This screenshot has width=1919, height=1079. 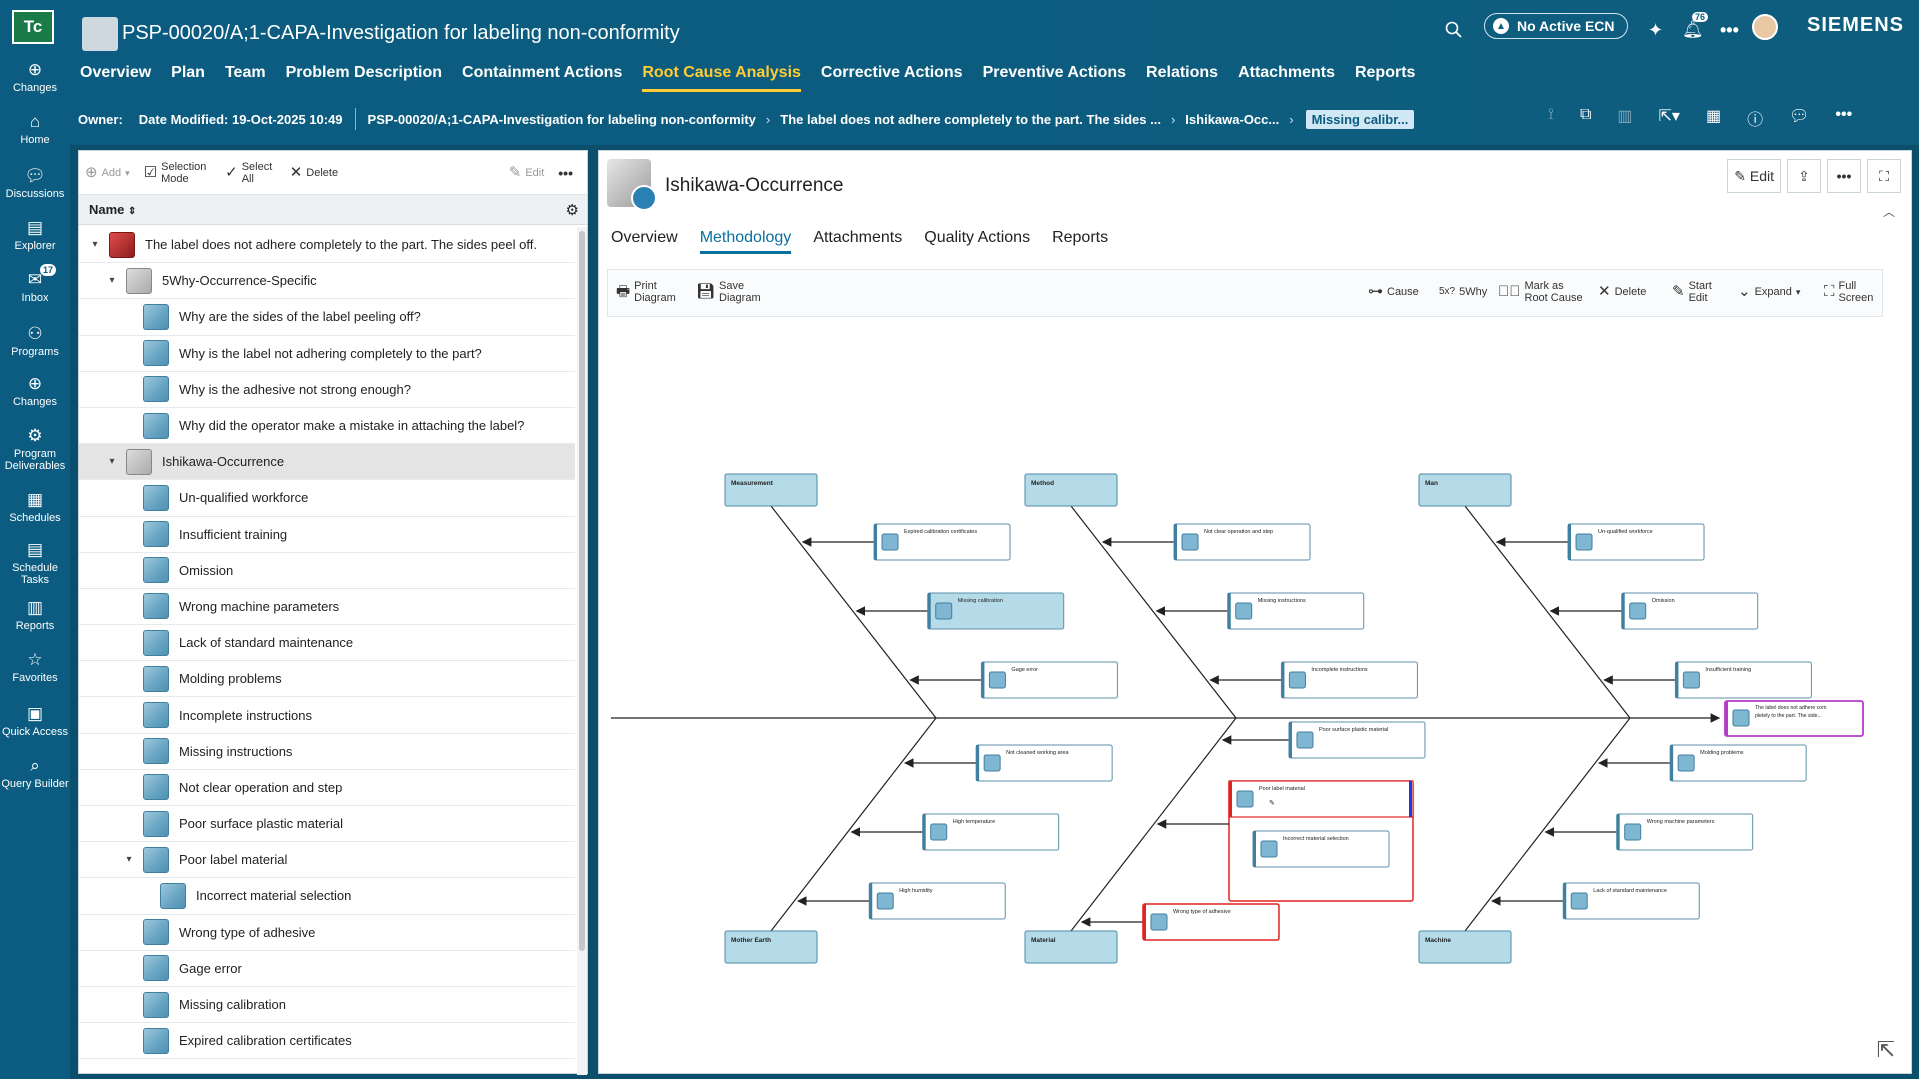 I want to click on sparkle-icon: ✦, so click(x=1655, y=30).